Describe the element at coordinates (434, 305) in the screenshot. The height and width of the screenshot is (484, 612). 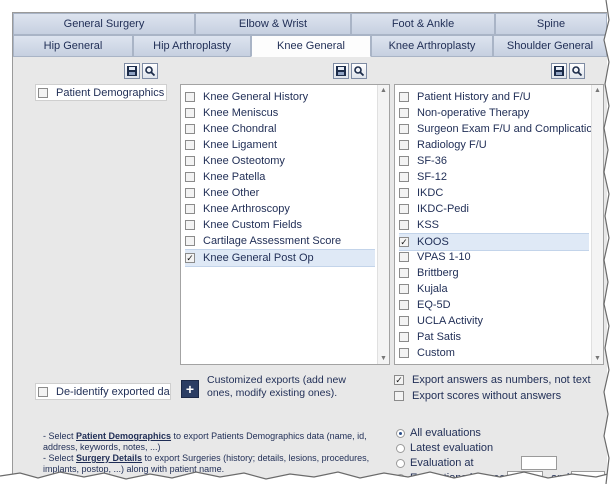
I see `item-label: EQ-5D` at that location.